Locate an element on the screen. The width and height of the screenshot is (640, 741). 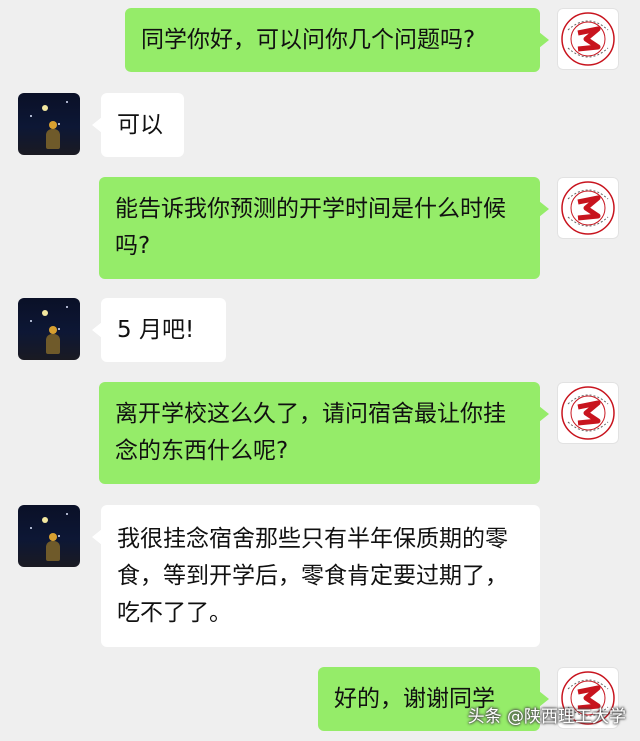
message-bubble: 同学你好，可以问你几个问题吗? is located at coordinates (337, 40).